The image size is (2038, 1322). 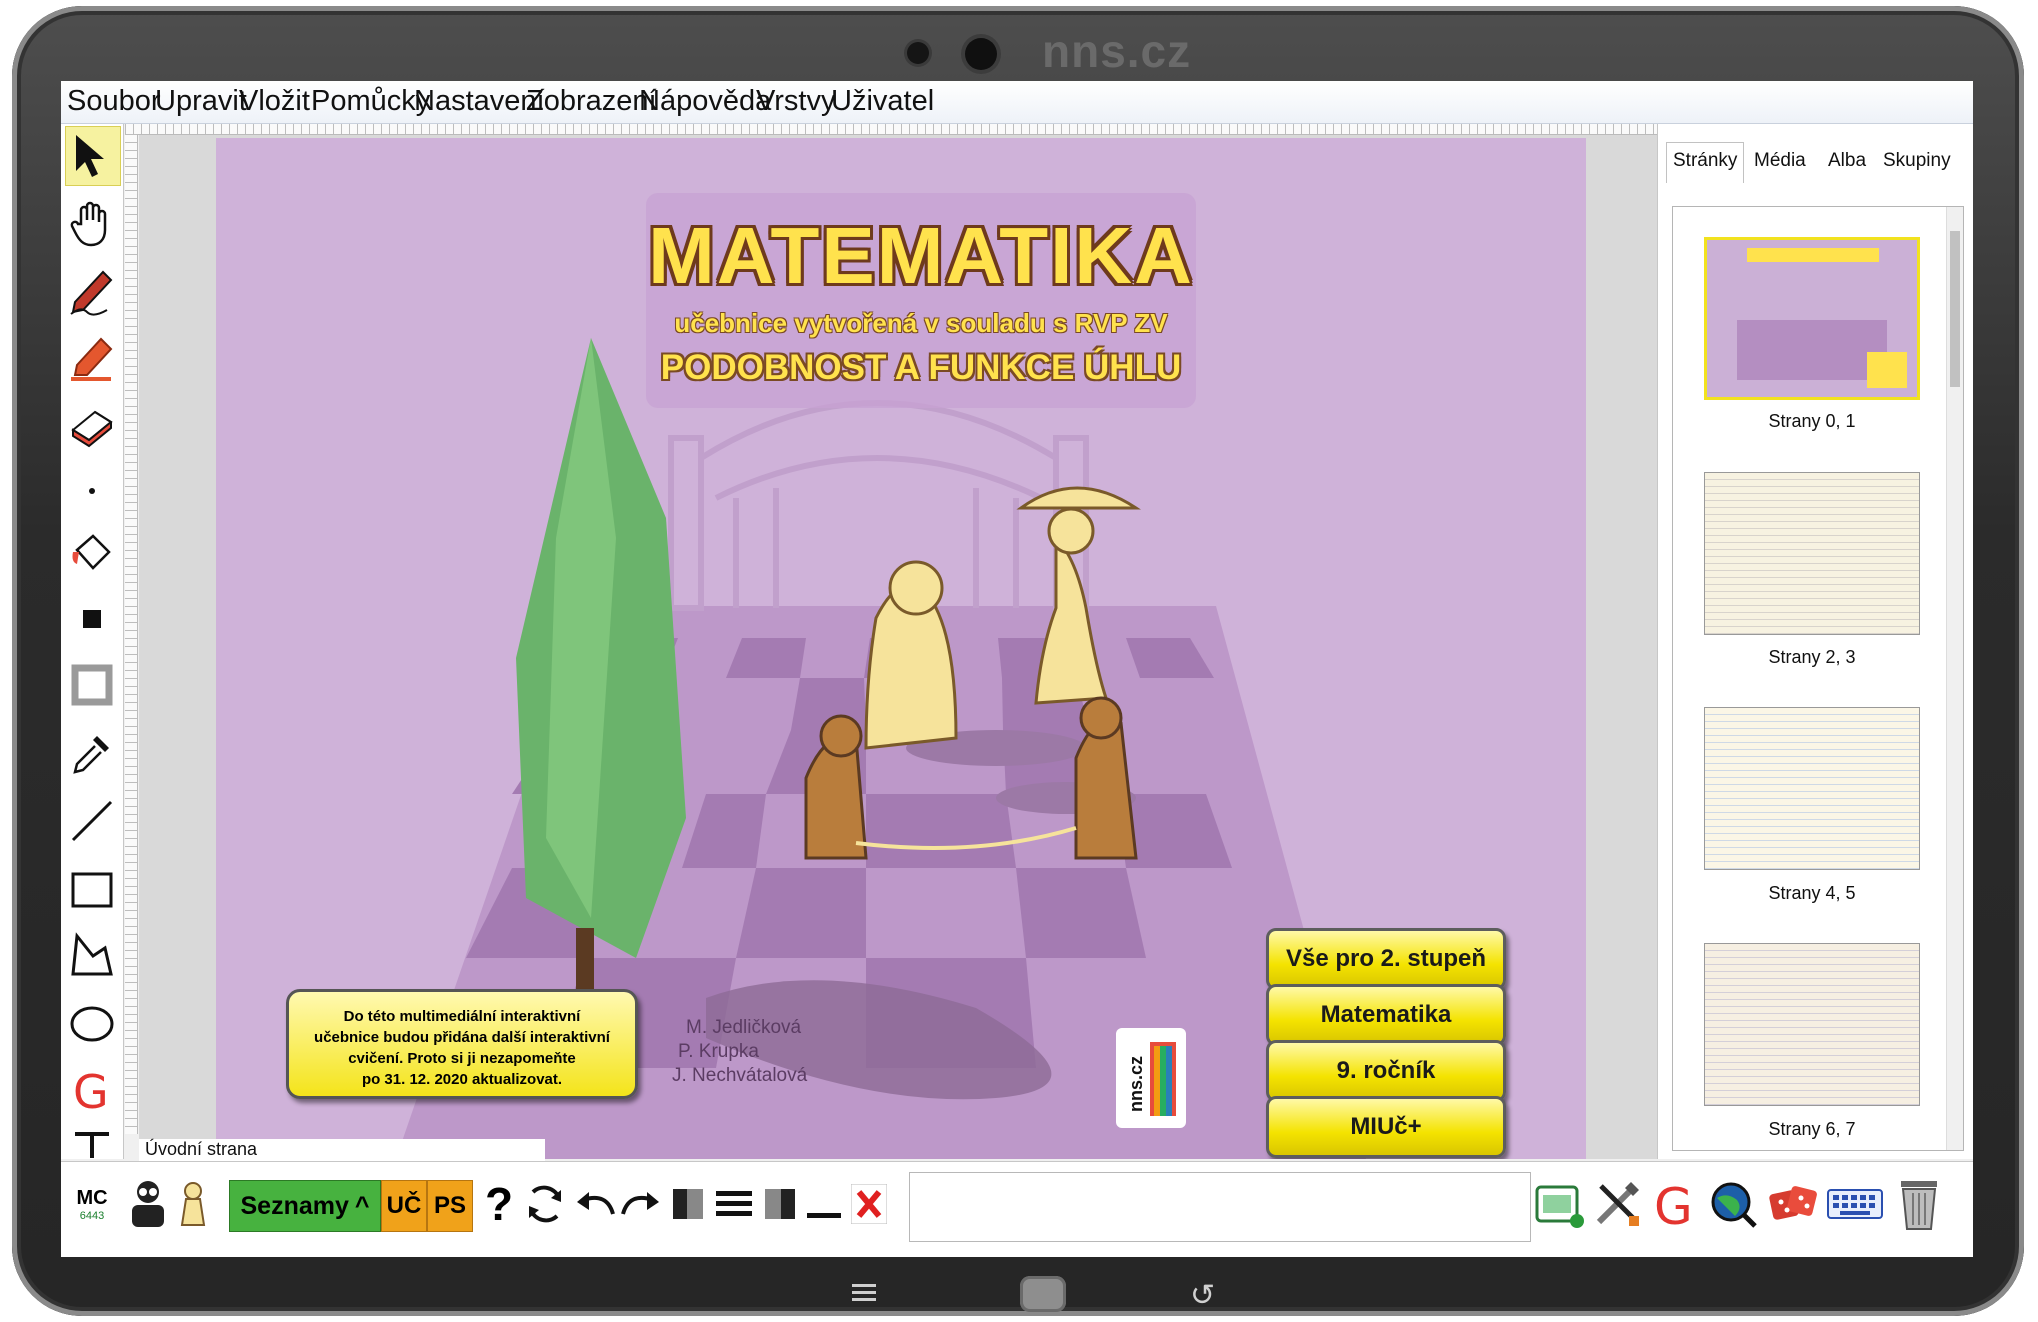 What do you see at coordinates (1559, 1204) in the screenshot?
I see `keyboard-tablet-icon` at bounding box center [1559, 1204].